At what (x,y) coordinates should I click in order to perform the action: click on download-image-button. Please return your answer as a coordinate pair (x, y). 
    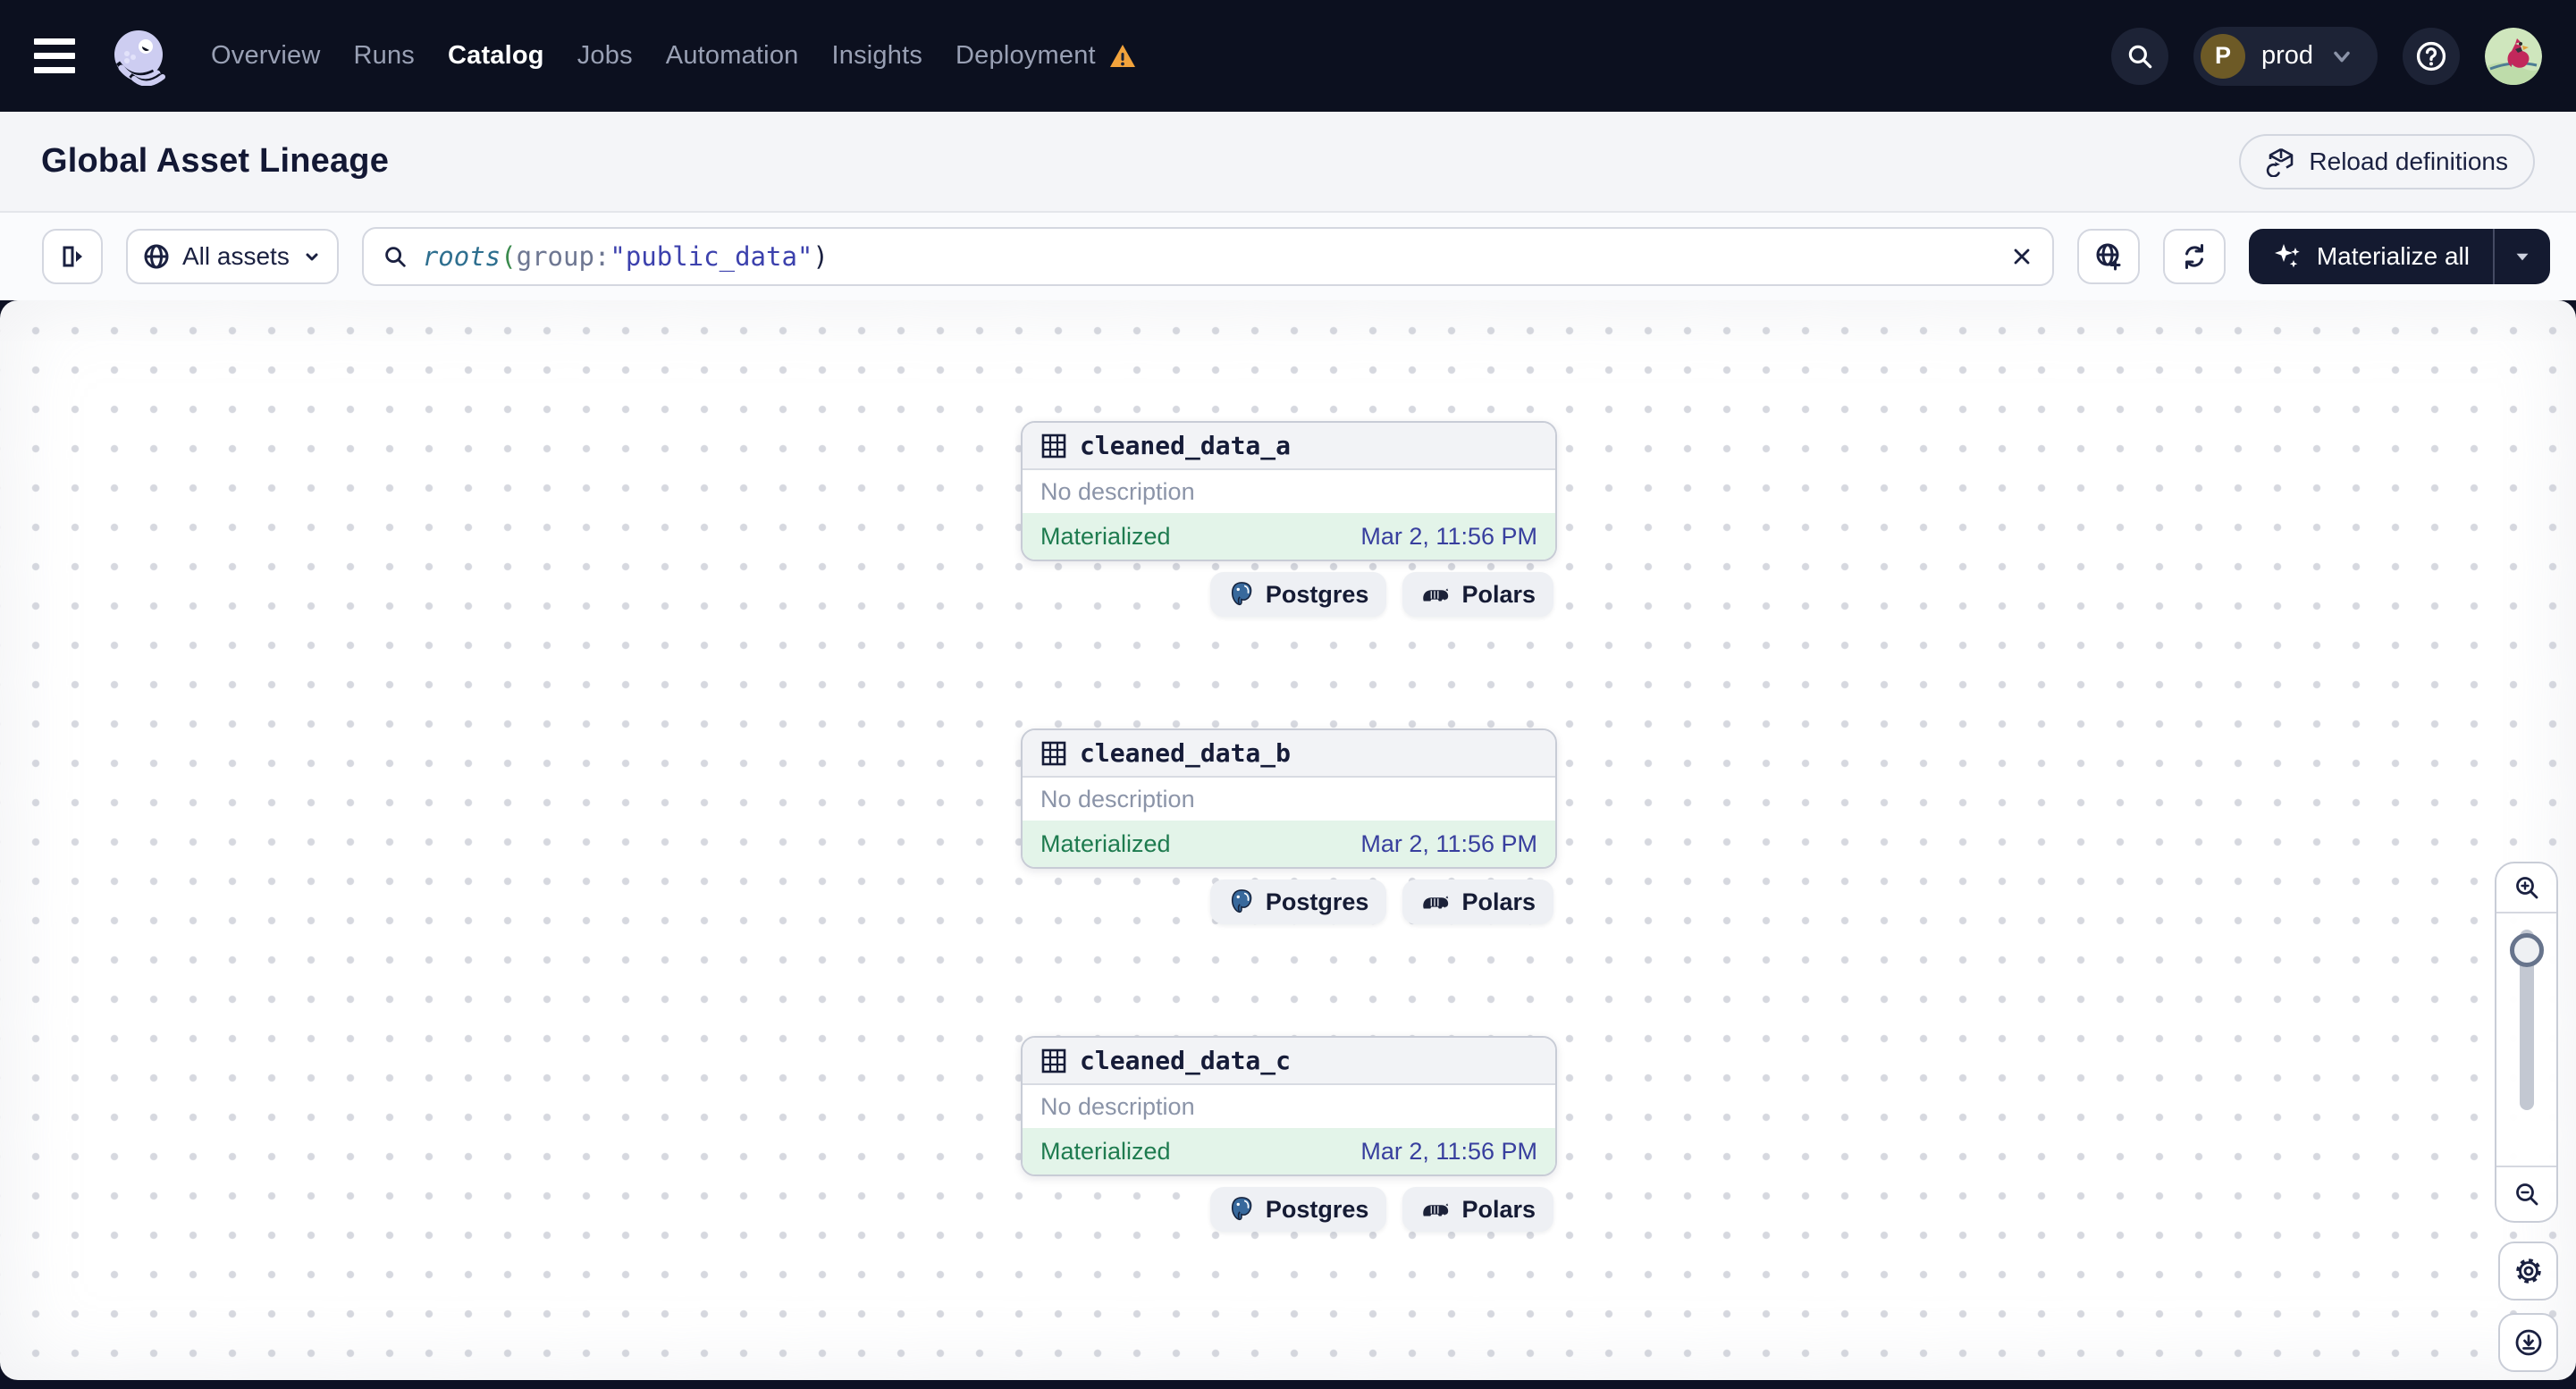
    Looking at the image, I should click on (2528, 1342).